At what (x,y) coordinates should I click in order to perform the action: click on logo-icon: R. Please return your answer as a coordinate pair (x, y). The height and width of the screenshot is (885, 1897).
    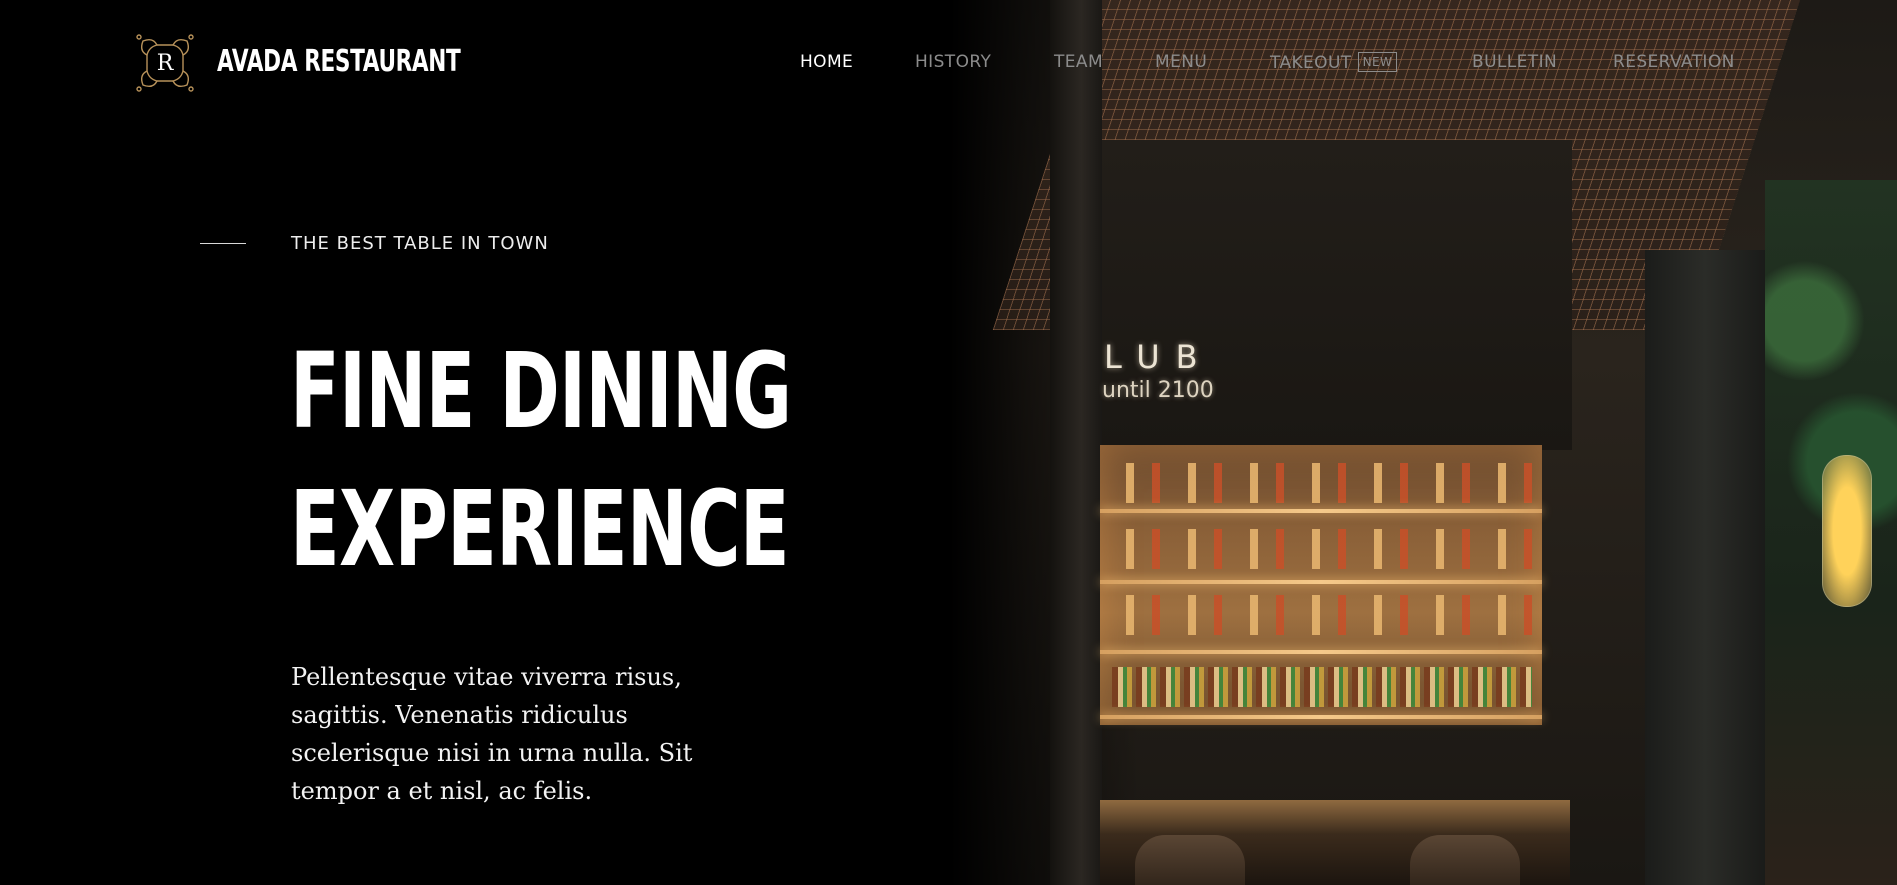
    Looking at the image, I should click on (165, 63).